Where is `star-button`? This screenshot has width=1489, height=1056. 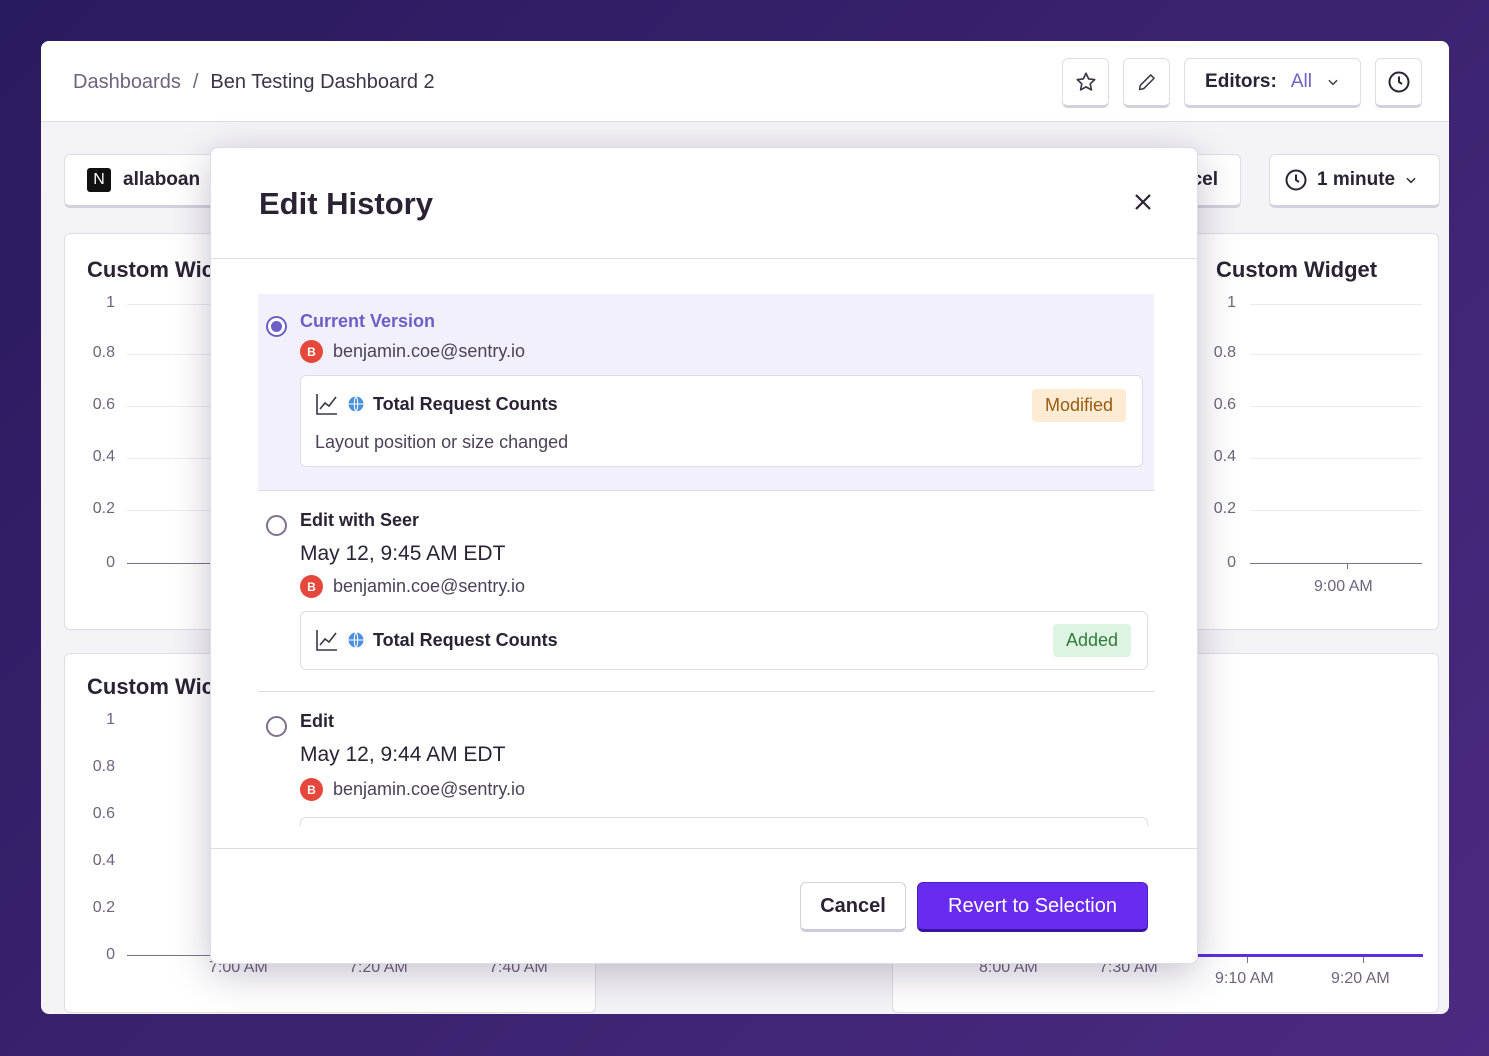
star-button is located at coordinates (1085, 83).